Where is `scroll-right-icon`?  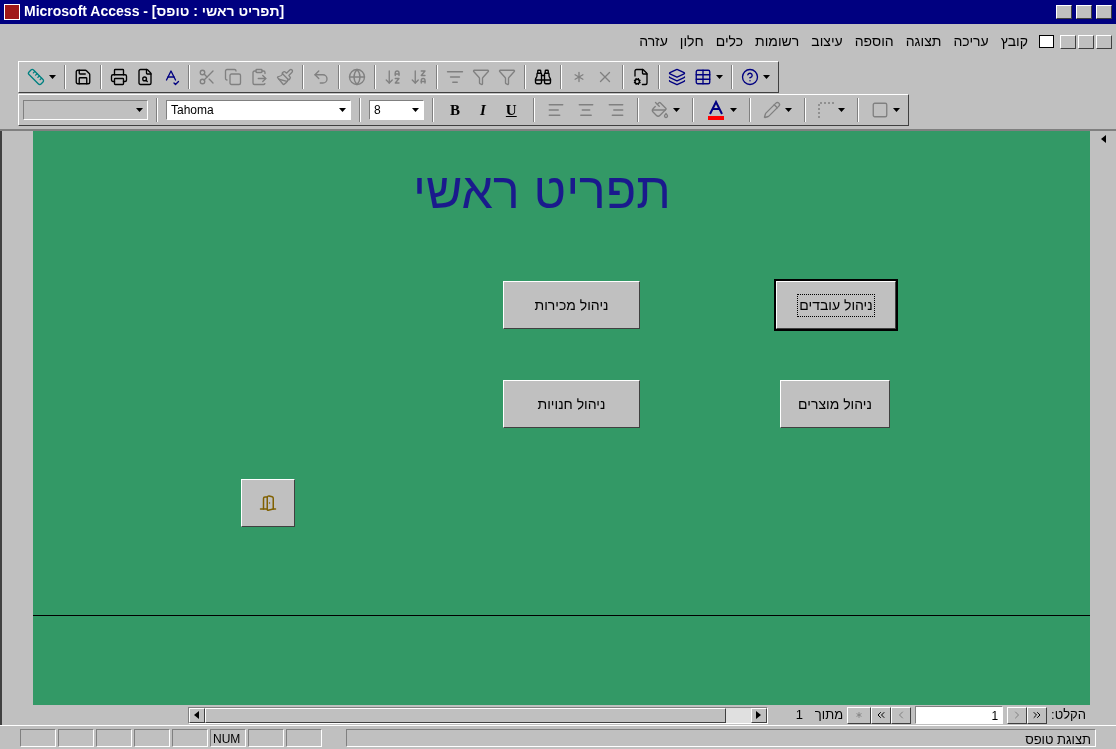
scroll-right-icon is located at coordinates (759, 715).